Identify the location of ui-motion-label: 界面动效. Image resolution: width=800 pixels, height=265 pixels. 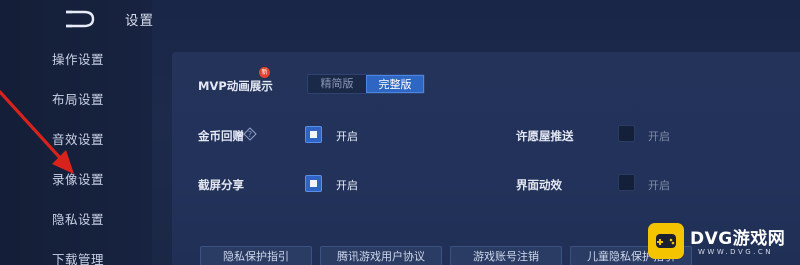
(539, 185).